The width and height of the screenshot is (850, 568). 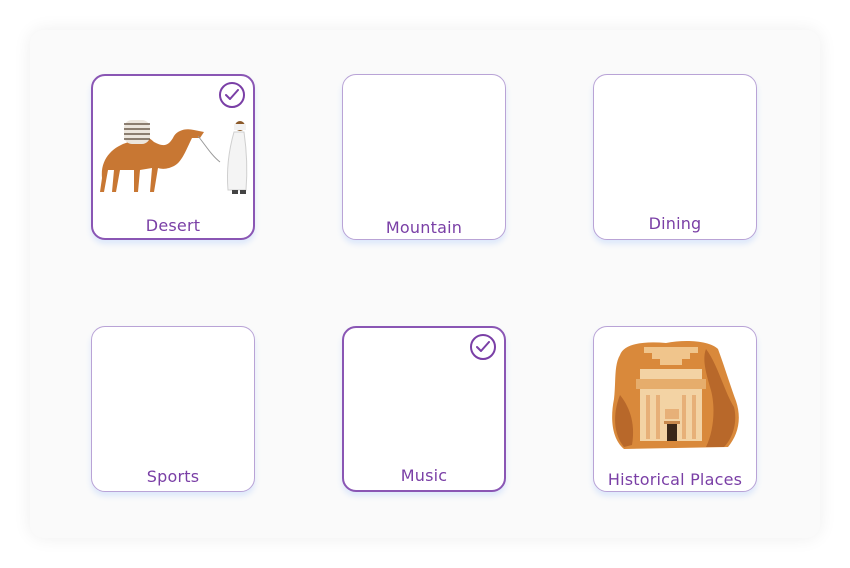 I want to click on category-card-desert: Desert, so click(x=173, y=157).